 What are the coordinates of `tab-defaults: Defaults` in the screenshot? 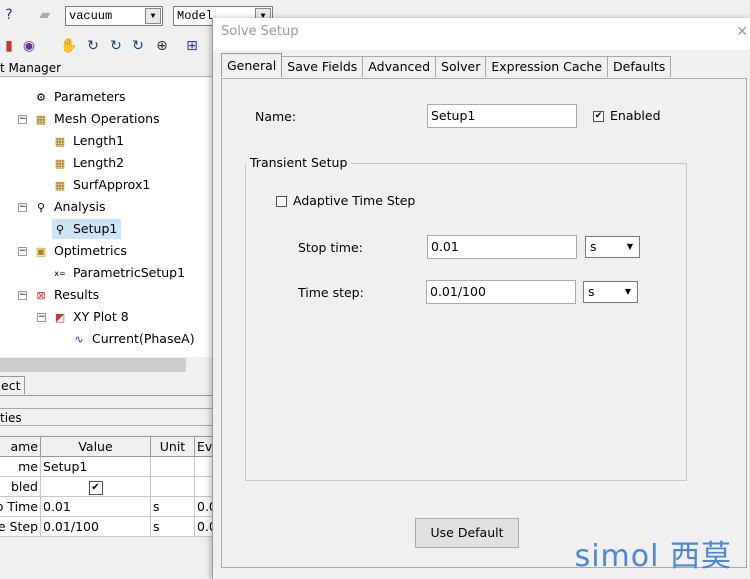 It's located at (639, 66).